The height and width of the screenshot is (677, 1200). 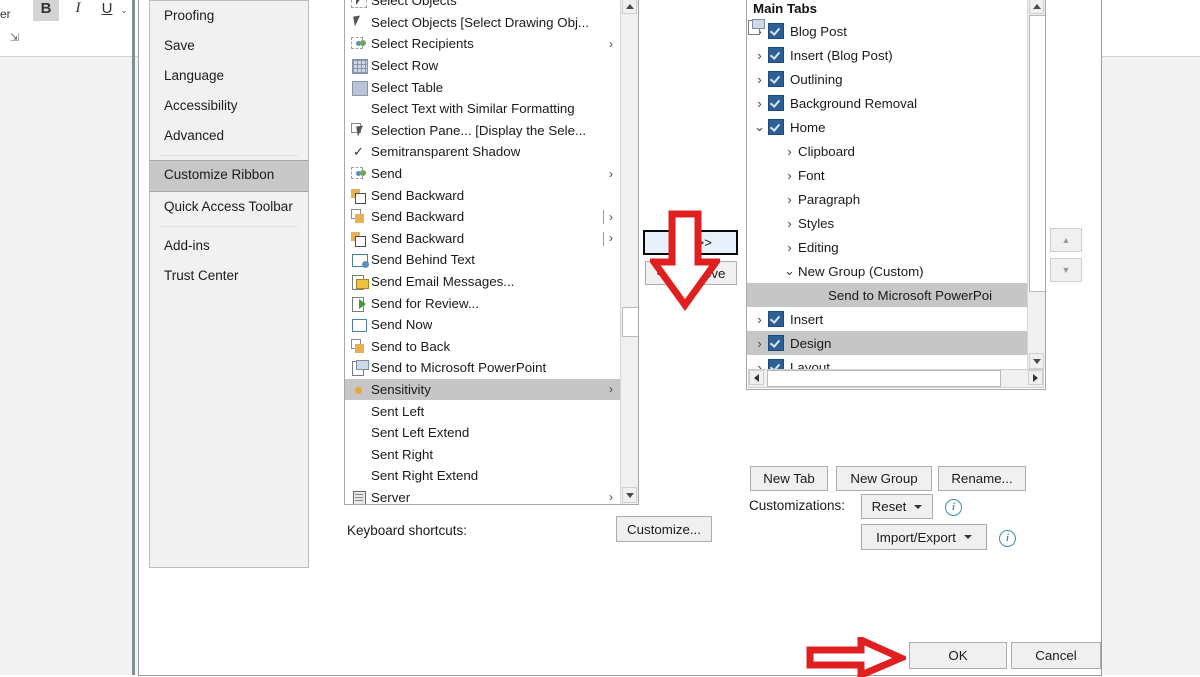 I want to click on ribbon-tree-item: › Font, so click(x=887, y=175).